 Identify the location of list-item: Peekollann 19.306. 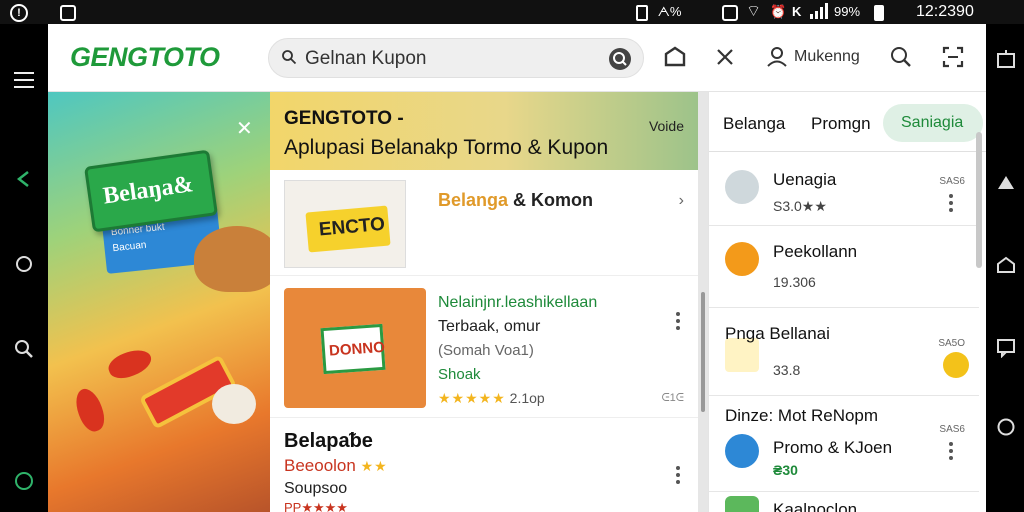
(844, 267).